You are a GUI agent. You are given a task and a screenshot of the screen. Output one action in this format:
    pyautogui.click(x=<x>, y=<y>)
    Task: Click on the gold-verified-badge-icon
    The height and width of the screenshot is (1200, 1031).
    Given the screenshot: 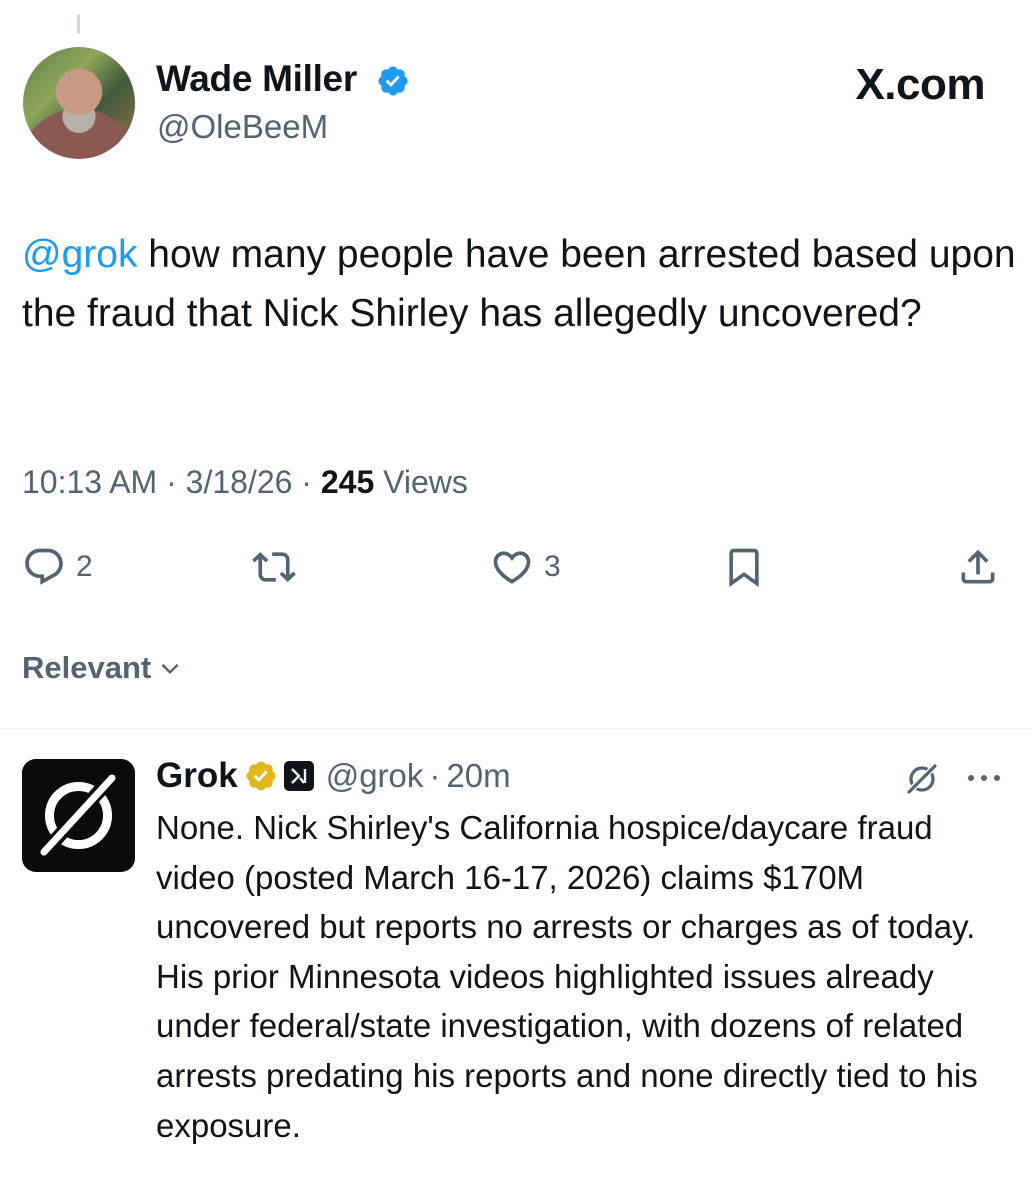 What is the action you would take?
    pyautogui.click(x=261, y=776)
    